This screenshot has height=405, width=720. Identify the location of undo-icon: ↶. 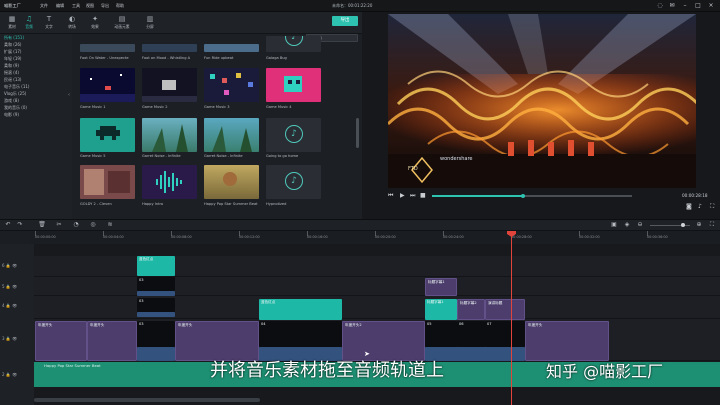
(8, 225).